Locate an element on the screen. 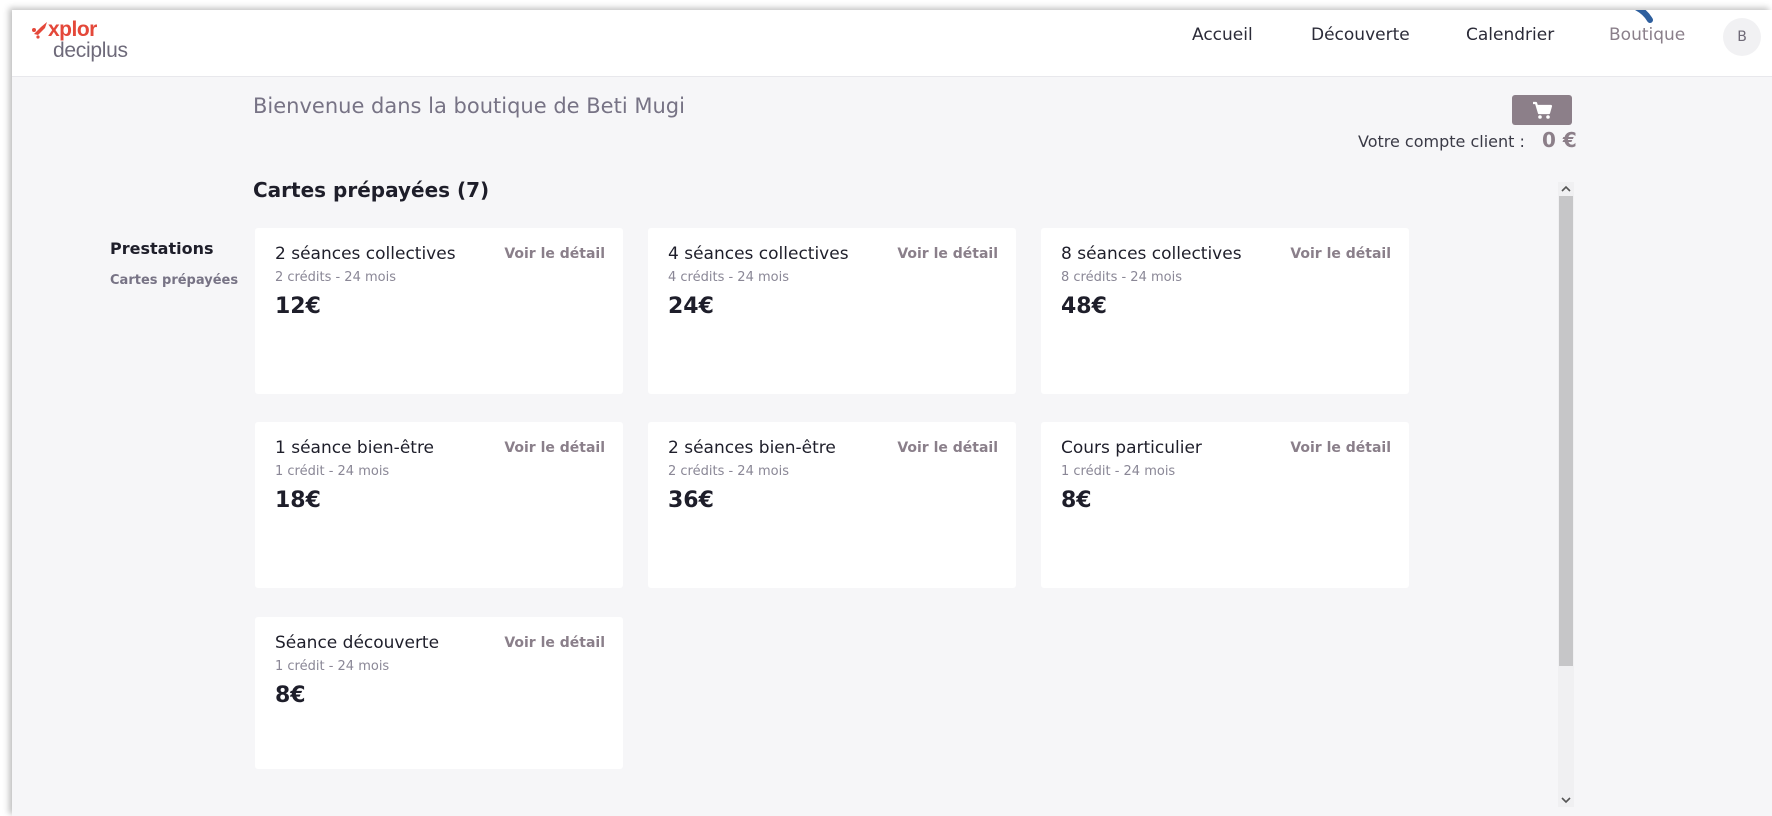 The width and height of the screenshot is (1772, 816). card-price: 24€ is located at coordinates (691, 306).